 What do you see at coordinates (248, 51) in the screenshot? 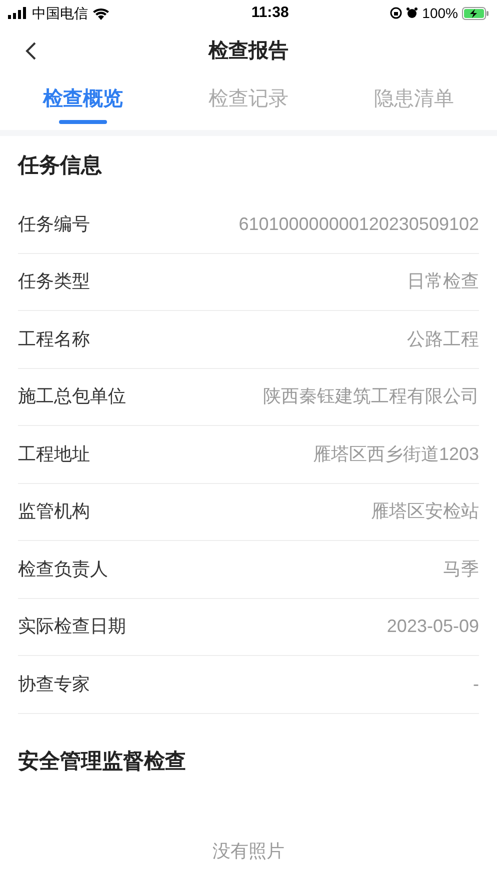
I see `page-title: 检查报告` at bounding box center [248, 51].